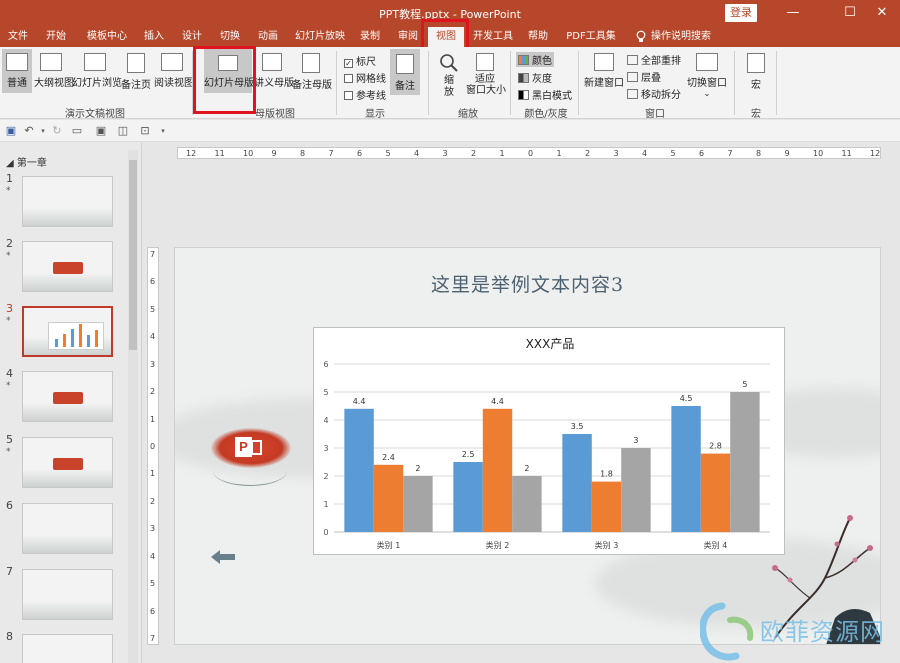 The height and width of the screenshot is (663, 900). Describe the element at coordinates (325, 448) in the screenshot. I see `y-tick-label: 3` at that location.